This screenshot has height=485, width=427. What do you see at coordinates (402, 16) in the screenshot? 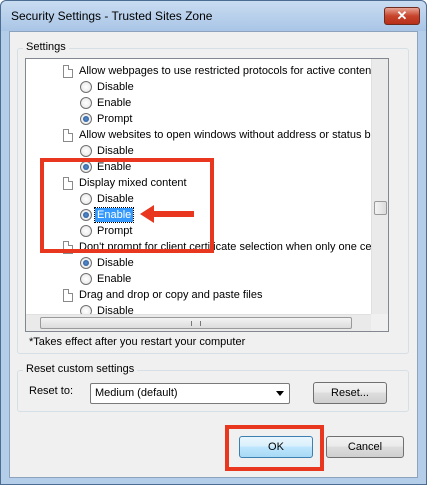
I see `close-button: ✕` at bounding box center [402, 16].